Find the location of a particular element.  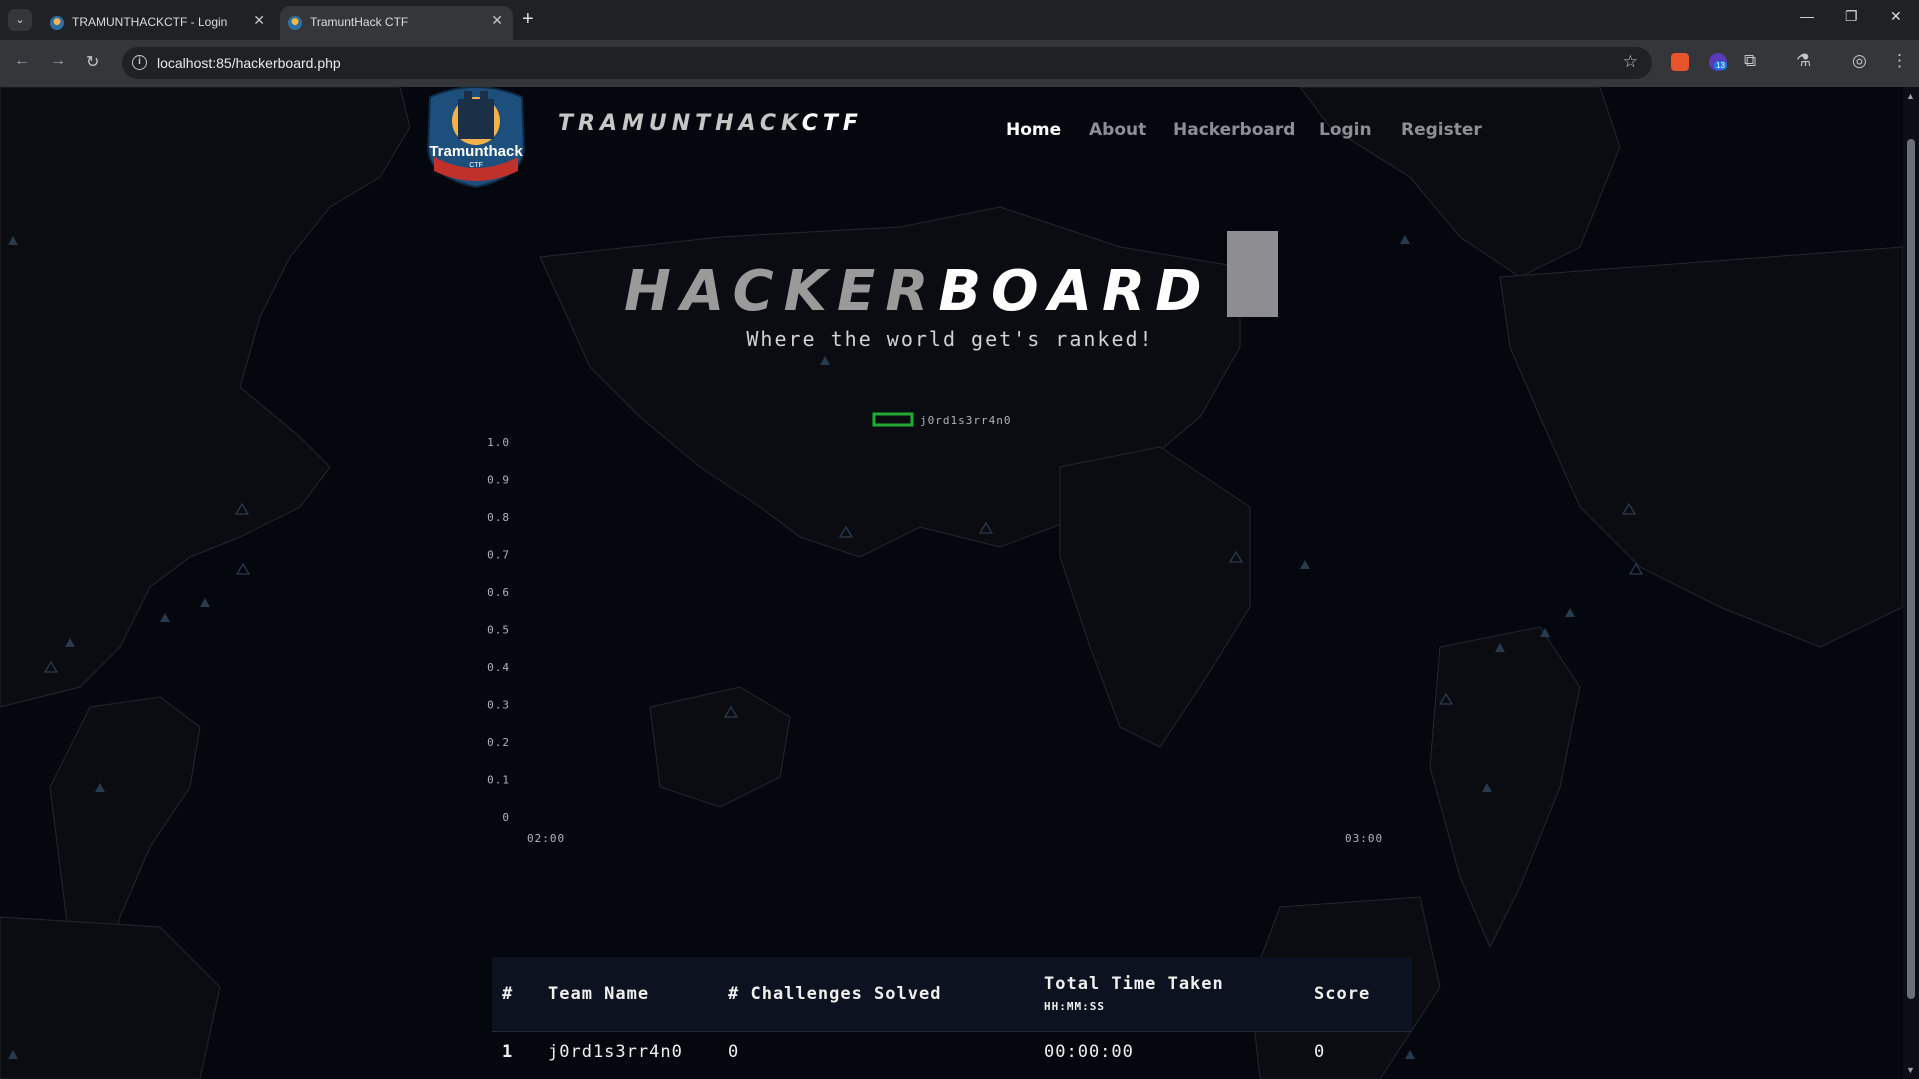

reload-icon: ↻ is located at coordinates (92, 62).